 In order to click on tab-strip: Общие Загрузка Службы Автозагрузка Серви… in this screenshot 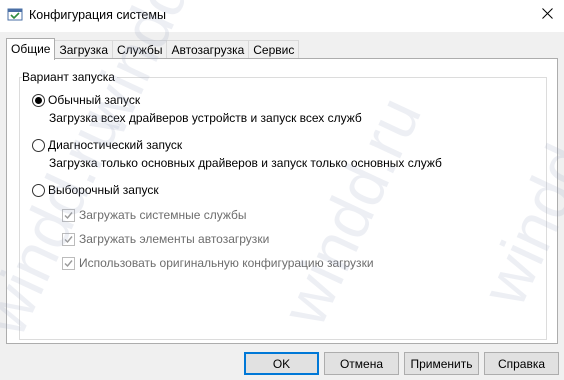, I will do `click(153, 49)`.